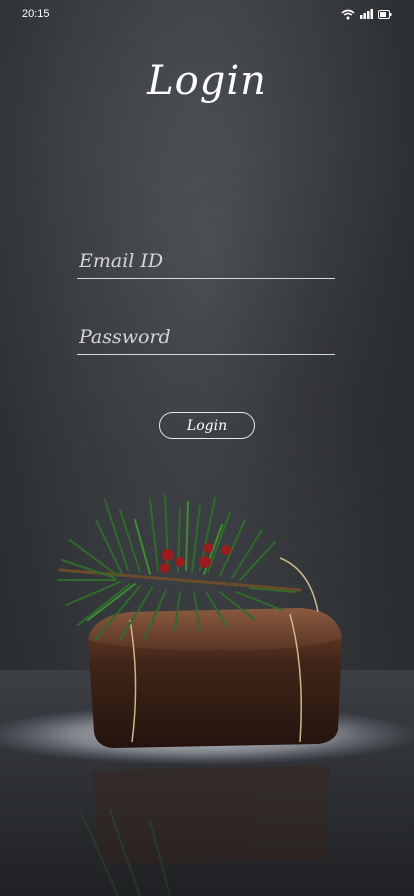 The image size is (414, 896). I want to click on status-time: 20:15, so click(36, 14).